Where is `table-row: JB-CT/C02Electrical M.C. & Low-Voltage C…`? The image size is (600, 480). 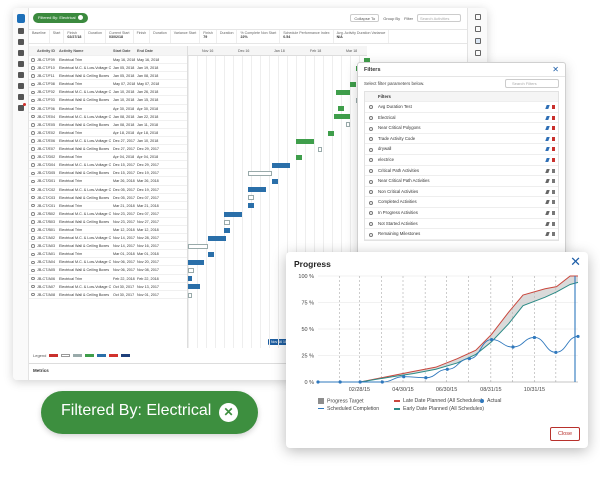
table-row: JB-CT/C02Electrical M.C. & Low-Voltage C… is located at coordinates (108, 190).